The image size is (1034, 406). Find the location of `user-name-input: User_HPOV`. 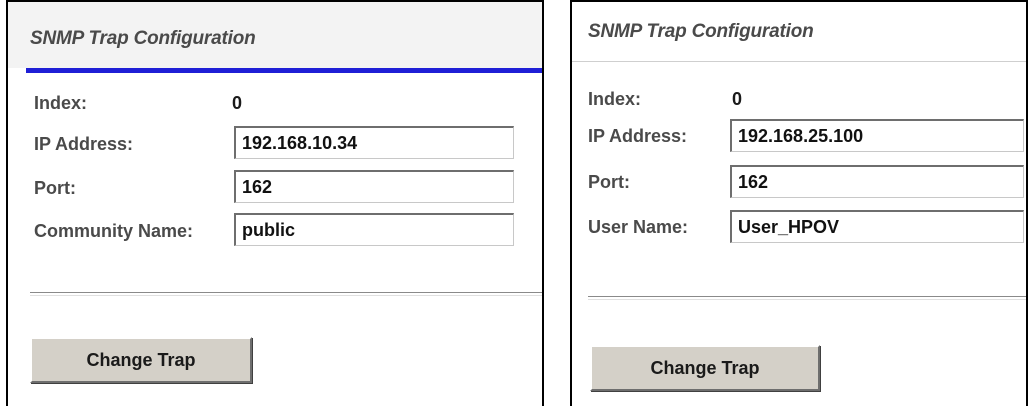

user-name-input: User_HPOV is located at coordinates (877, 226).